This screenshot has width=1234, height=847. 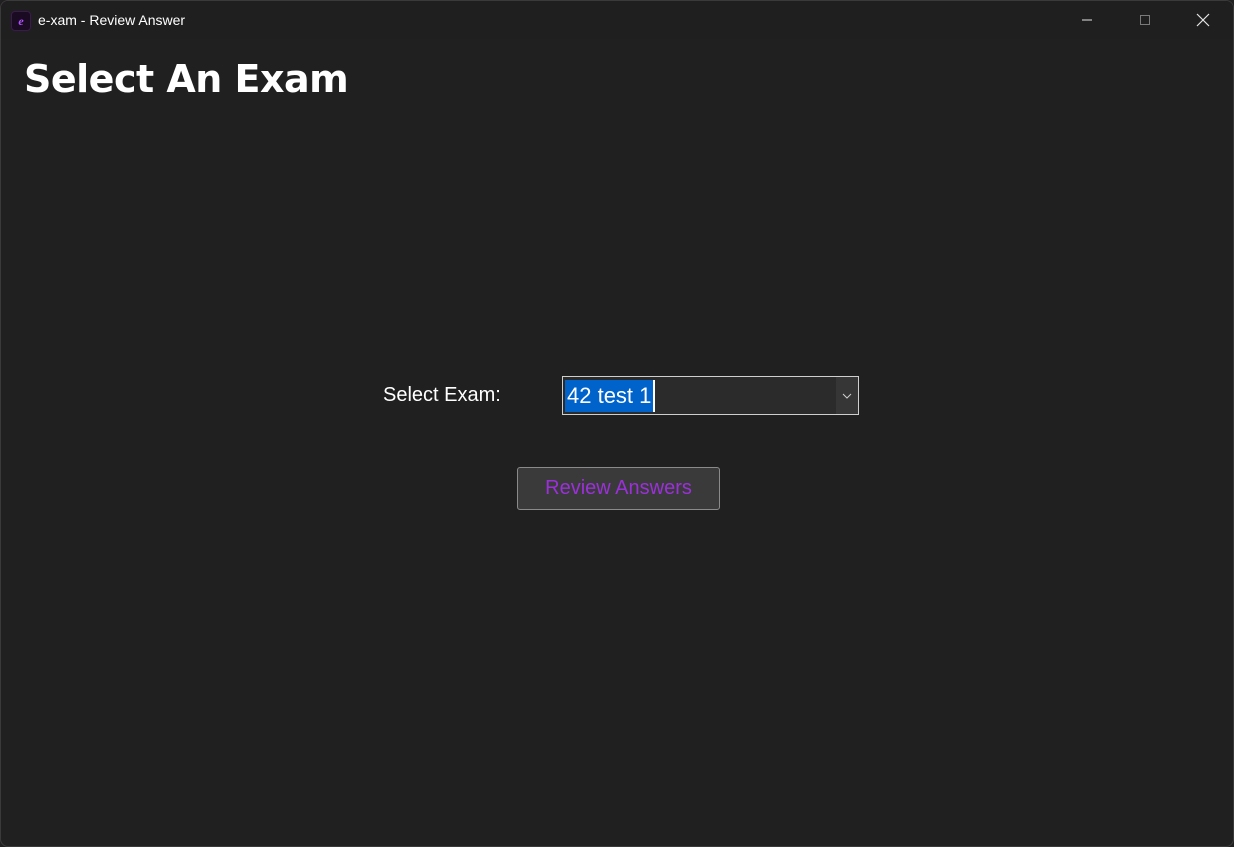 I want to click on select-exam-label: Select Exam:, so click(x=442, y=395).